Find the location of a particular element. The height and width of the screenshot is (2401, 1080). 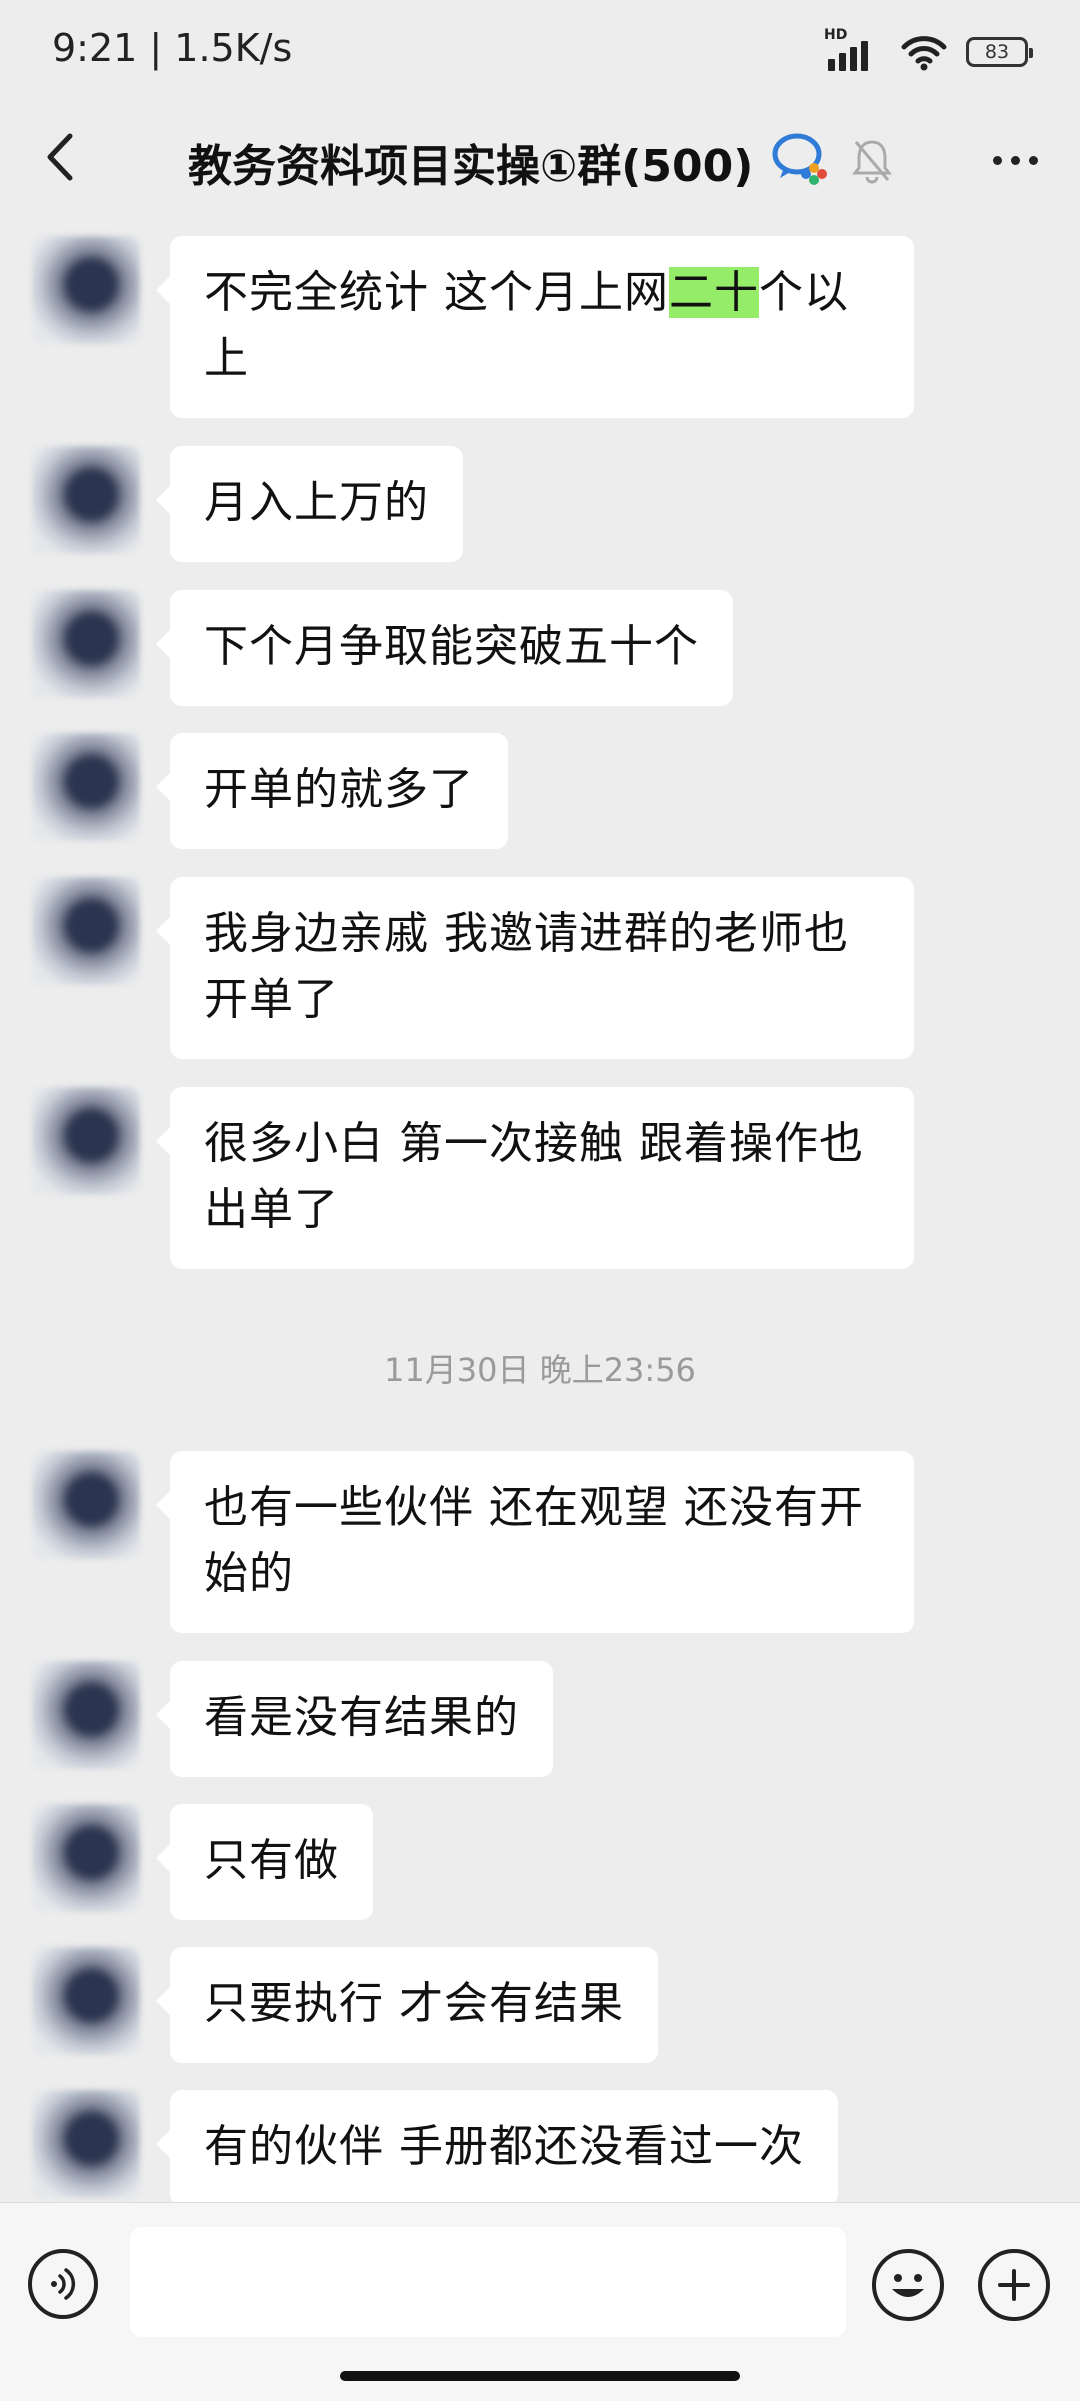

chat-header: 教务资料项目实操①群(500) is located at coordinates (540, 160).